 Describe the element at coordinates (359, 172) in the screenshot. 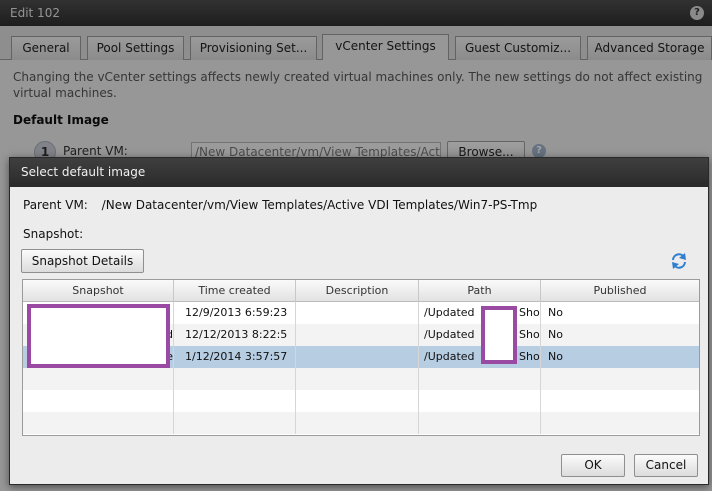

I see `dialog-title: Select default image` at that location.